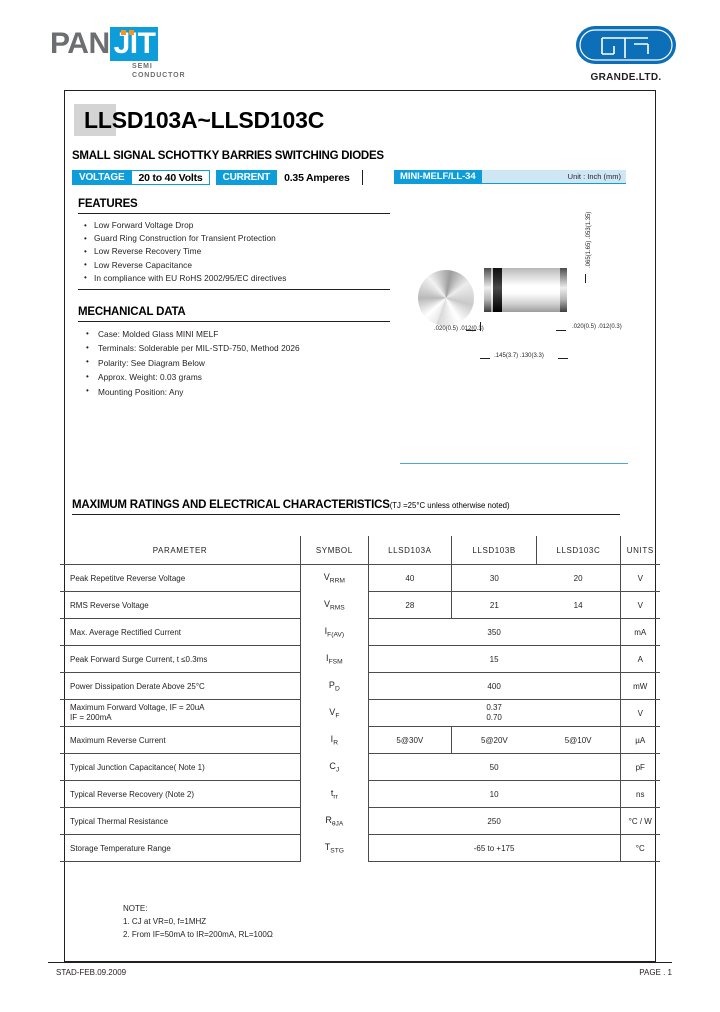 Image resolution: width=720 pixels, height=1012 pixels. Describe the element at coordinates (337, 824) in the screenshot. I see `symbol-subscript: θJA` at that location.